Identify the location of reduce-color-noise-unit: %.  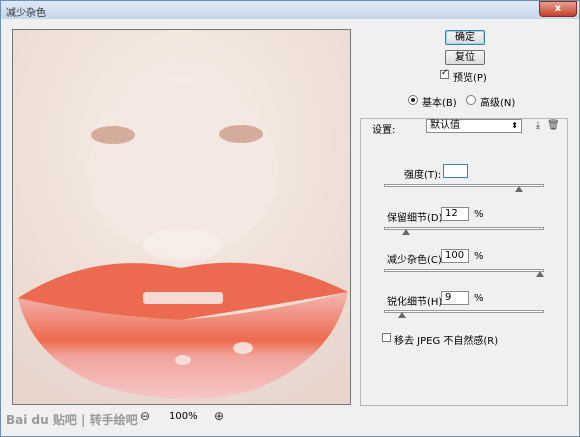
(479, 256).